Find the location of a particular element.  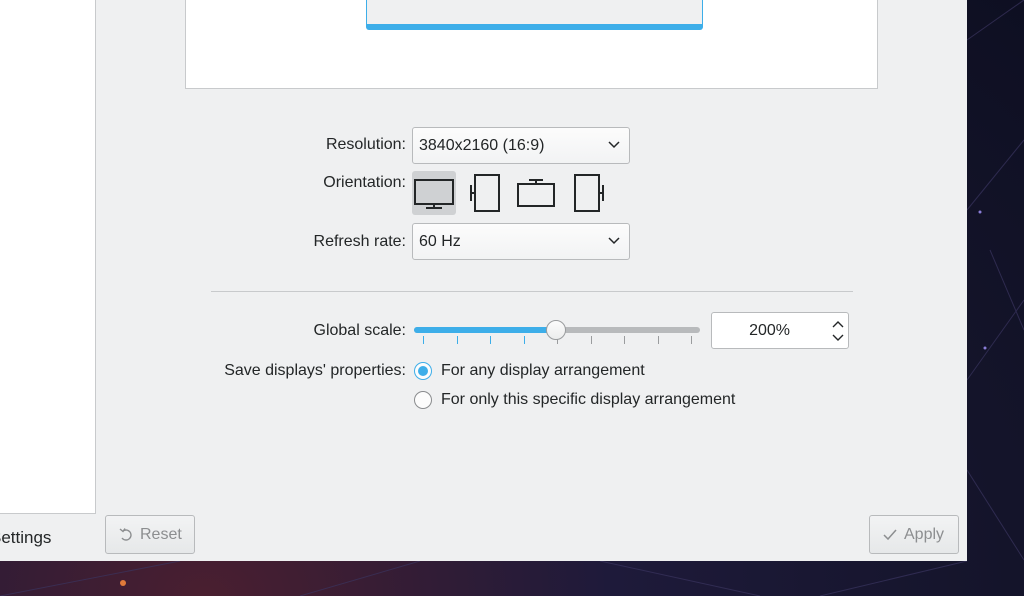

resolution-label: Resolution: is located at coordinates (365, 144).